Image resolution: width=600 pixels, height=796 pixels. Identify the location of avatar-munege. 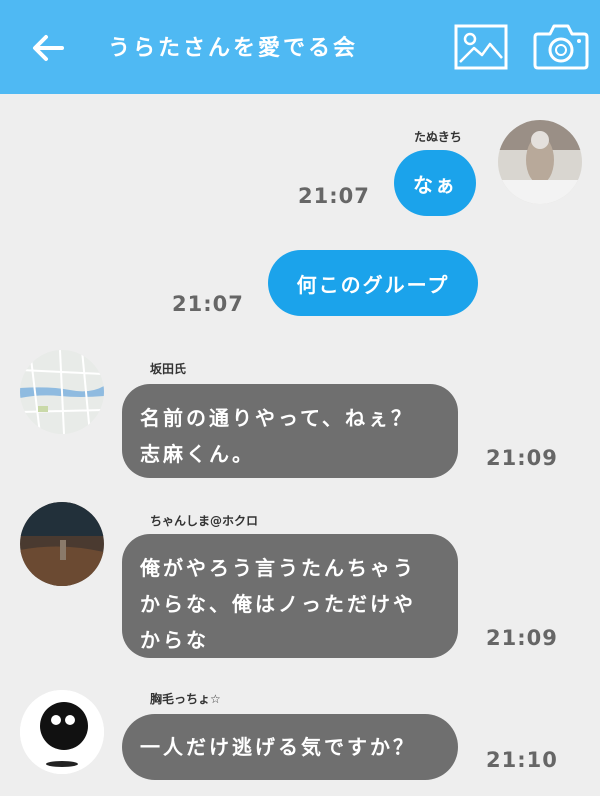
(62, 732).